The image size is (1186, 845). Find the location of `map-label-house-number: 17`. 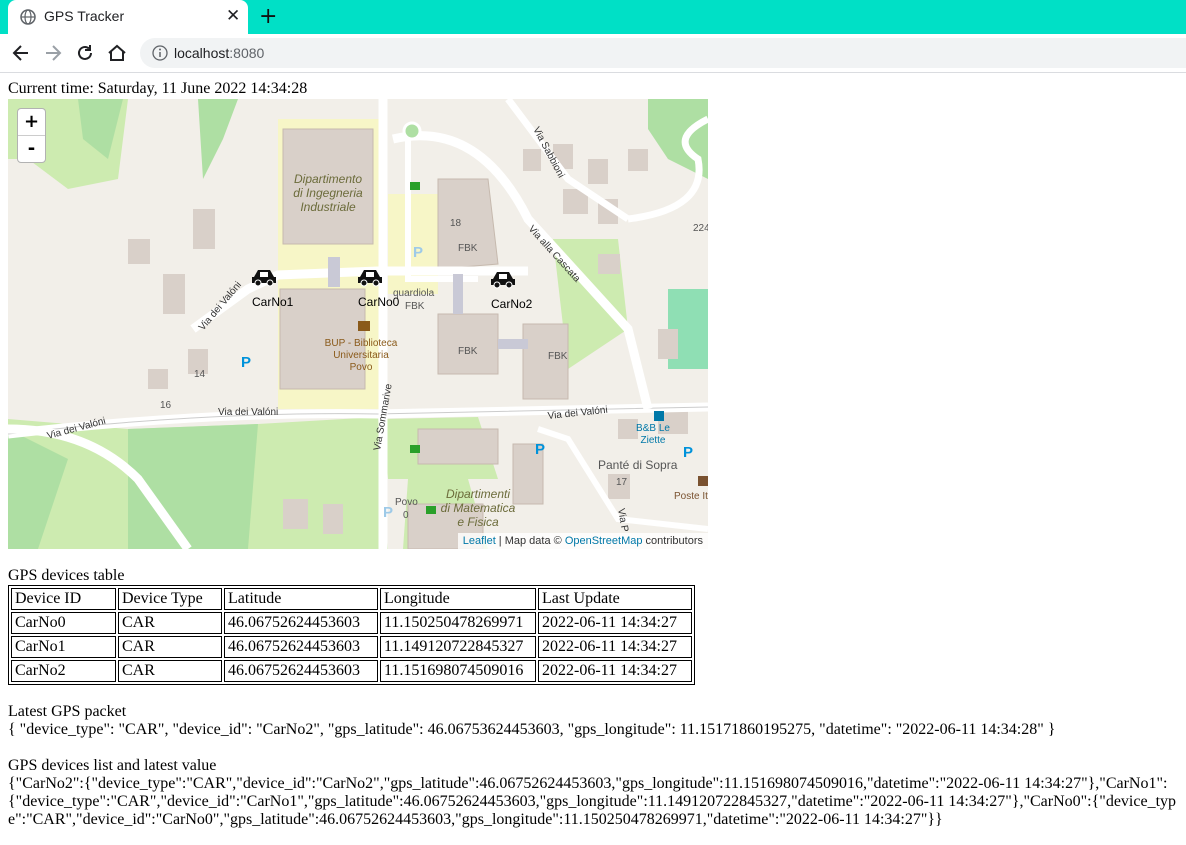

map-label-house-number: 17 is located at coordinates (622, 482).